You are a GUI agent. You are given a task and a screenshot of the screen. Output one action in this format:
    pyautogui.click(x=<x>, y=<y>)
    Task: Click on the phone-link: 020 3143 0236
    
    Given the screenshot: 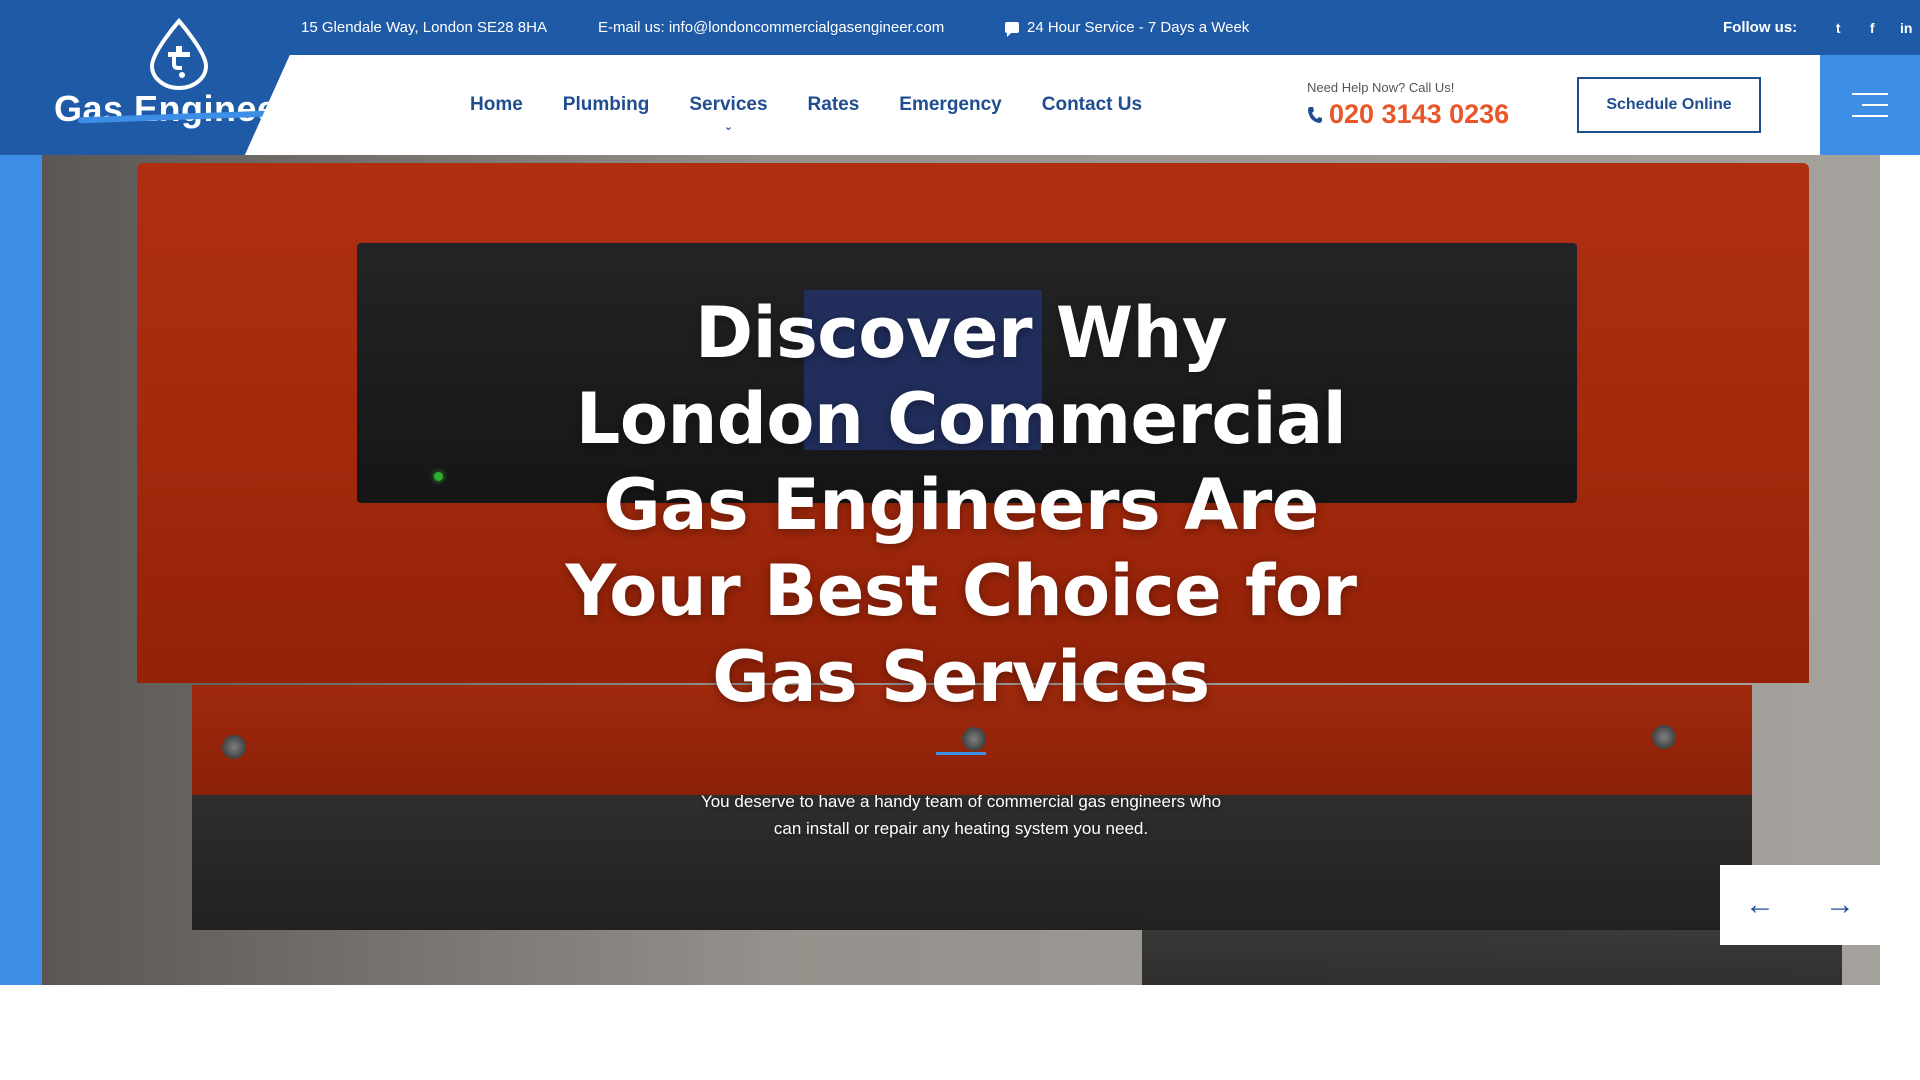 What is the action you would take?
    pyautogui.click(x=1408, y=114)
    